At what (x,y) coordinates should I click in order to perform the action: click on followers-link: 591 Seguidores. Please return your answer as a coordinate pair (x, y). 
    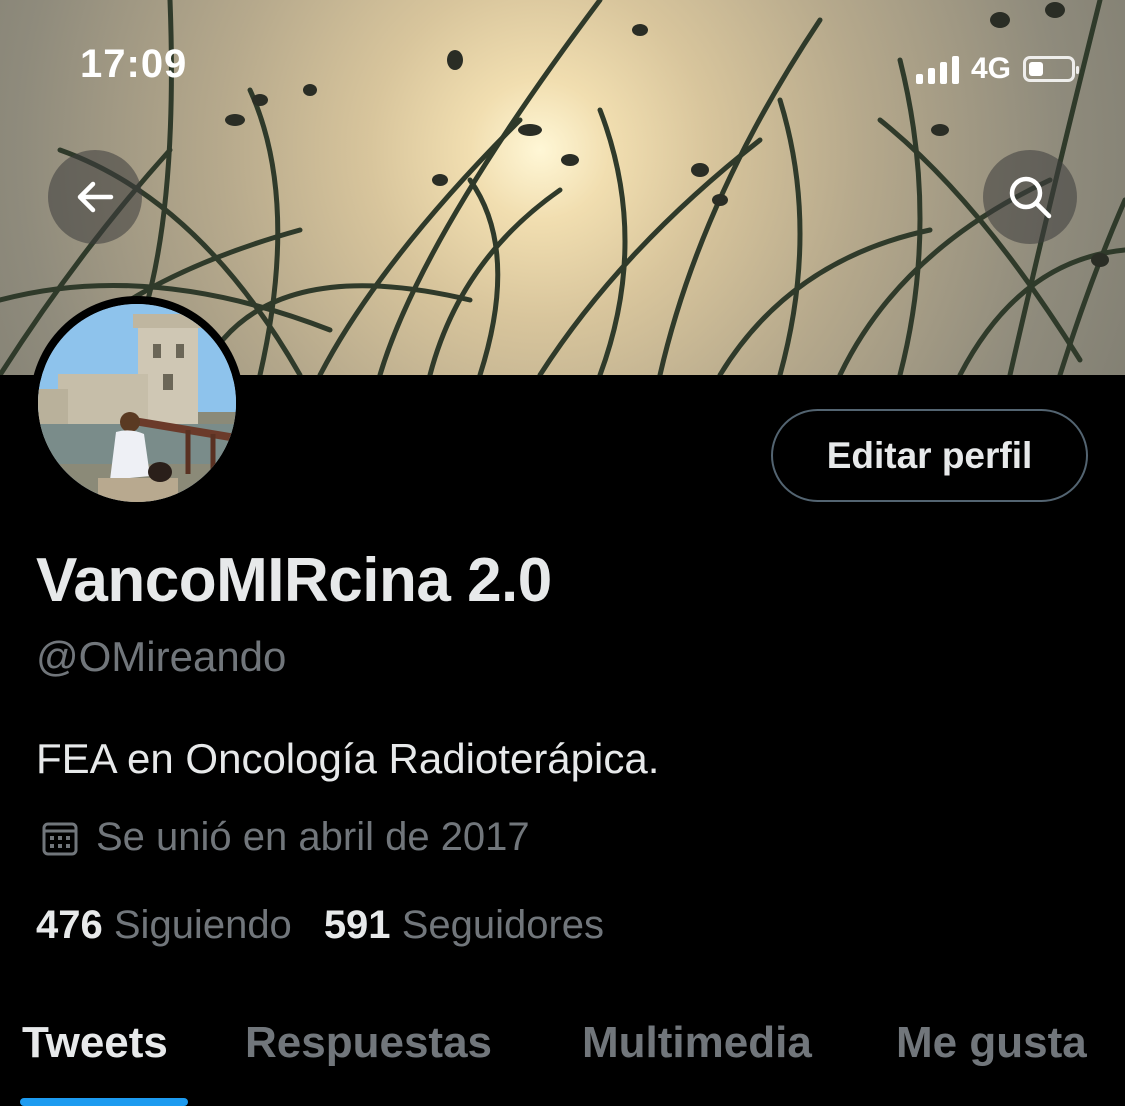
    Looking at the image, I should click on (464, 925).